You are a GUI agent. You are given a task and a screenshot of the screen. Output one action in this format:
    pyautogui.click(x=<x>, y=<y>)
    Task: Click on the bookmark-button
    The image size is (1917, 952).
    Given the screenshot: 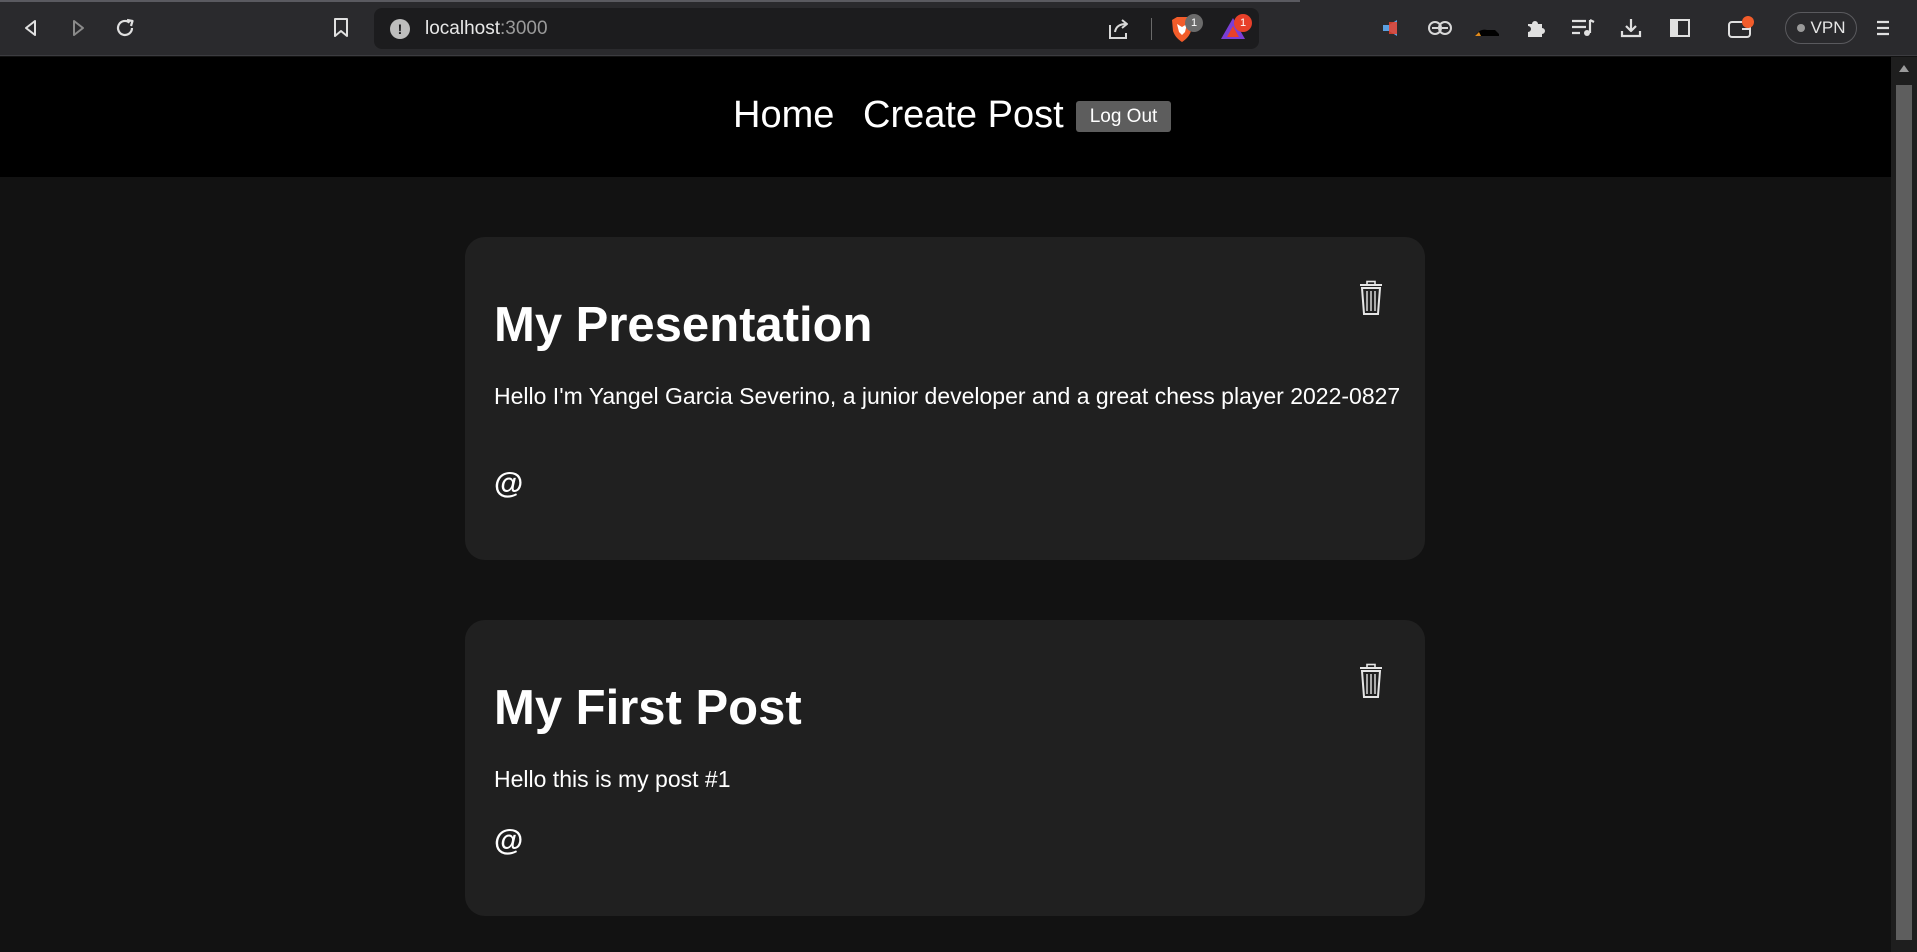 What is the action you would take?
    pyautogui.click(x=341, y=28)
    